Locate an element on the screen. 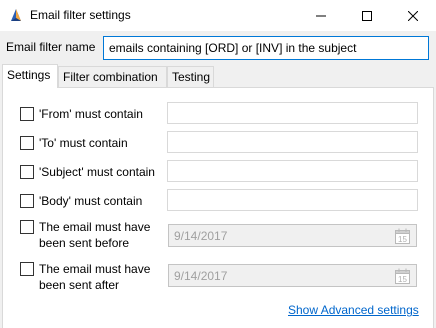 The image size is (436, 328). from-checkbox is located at coordinates (27, 114).